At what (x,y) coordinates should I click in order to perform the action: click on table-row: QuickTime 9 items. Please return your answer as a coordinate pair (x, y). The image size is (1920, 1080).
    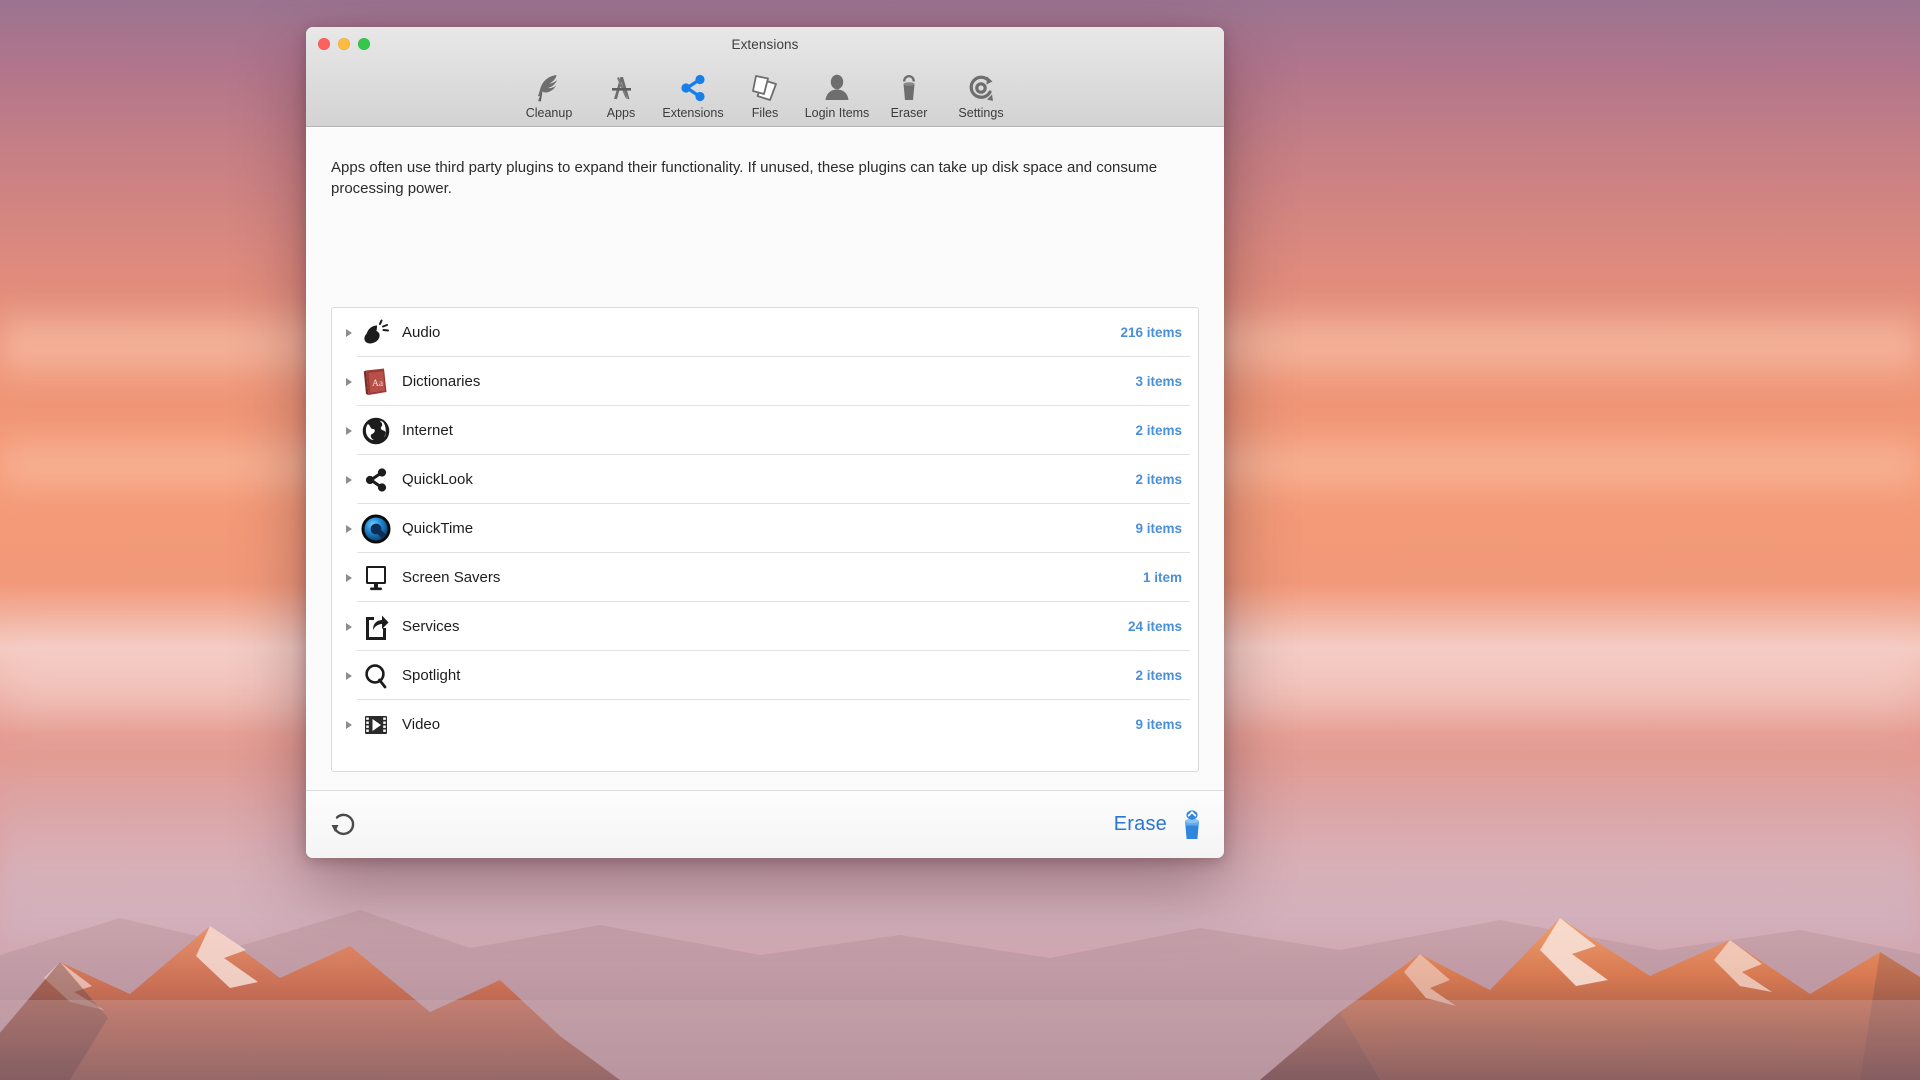
    Looking at the image, I should click on (765, 528).